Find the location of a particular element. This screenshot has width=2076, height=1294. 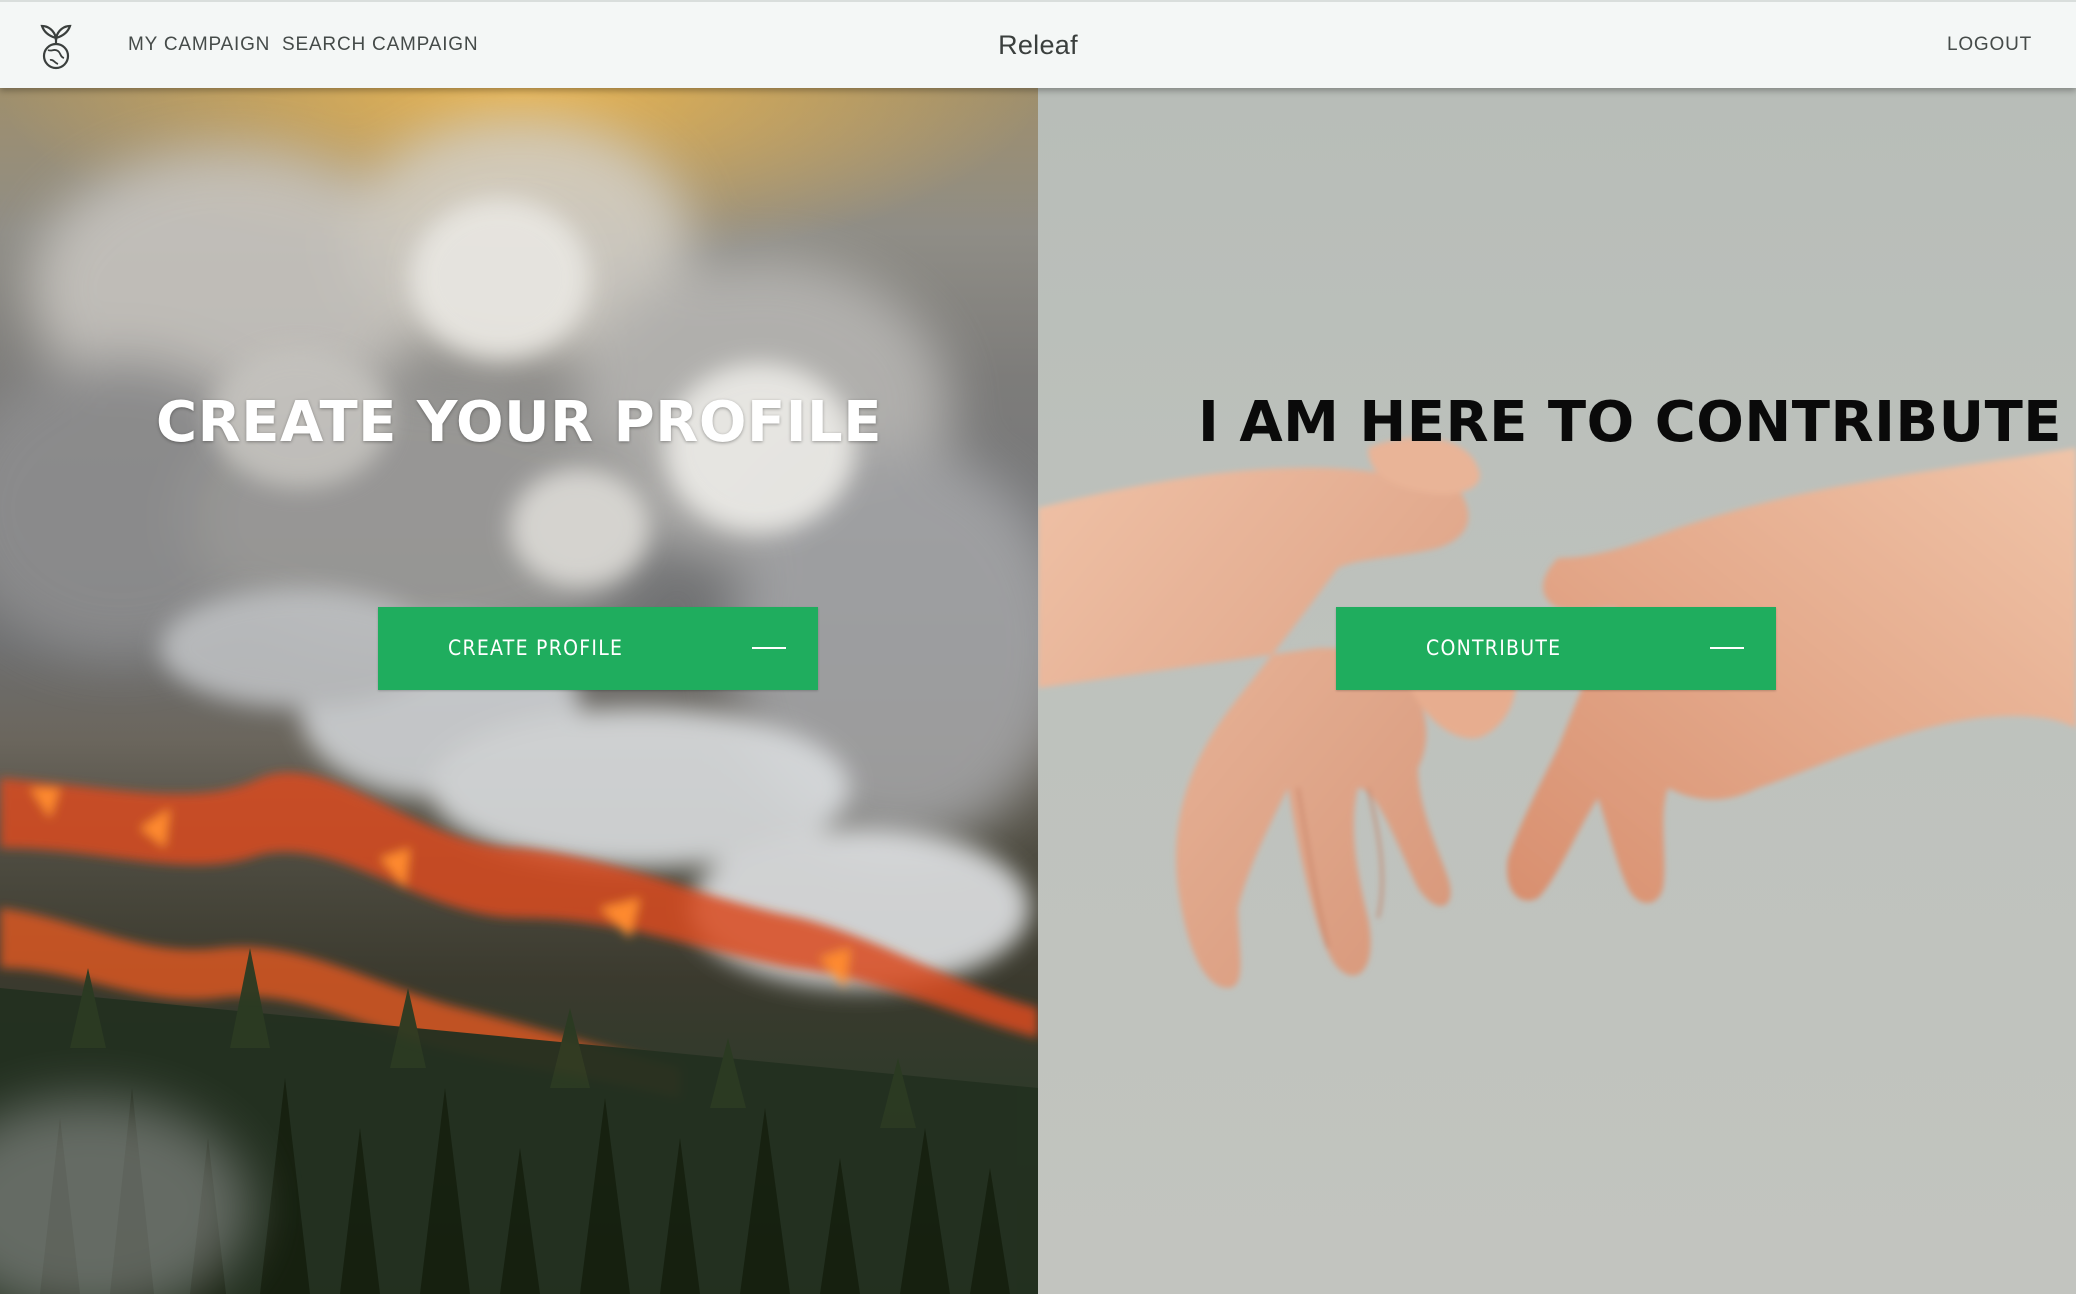

create-profile-button-label: CREATE PROFILE is located at coordinates (536, 648).